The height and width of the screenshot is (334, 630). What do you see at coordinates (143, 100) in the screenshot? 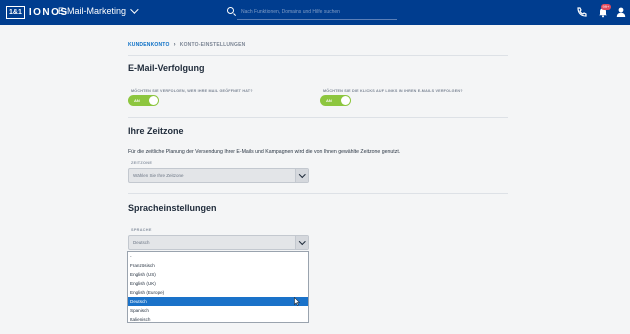
I see `open-tracking-toggle: AN` at bounding box center [143, 100].